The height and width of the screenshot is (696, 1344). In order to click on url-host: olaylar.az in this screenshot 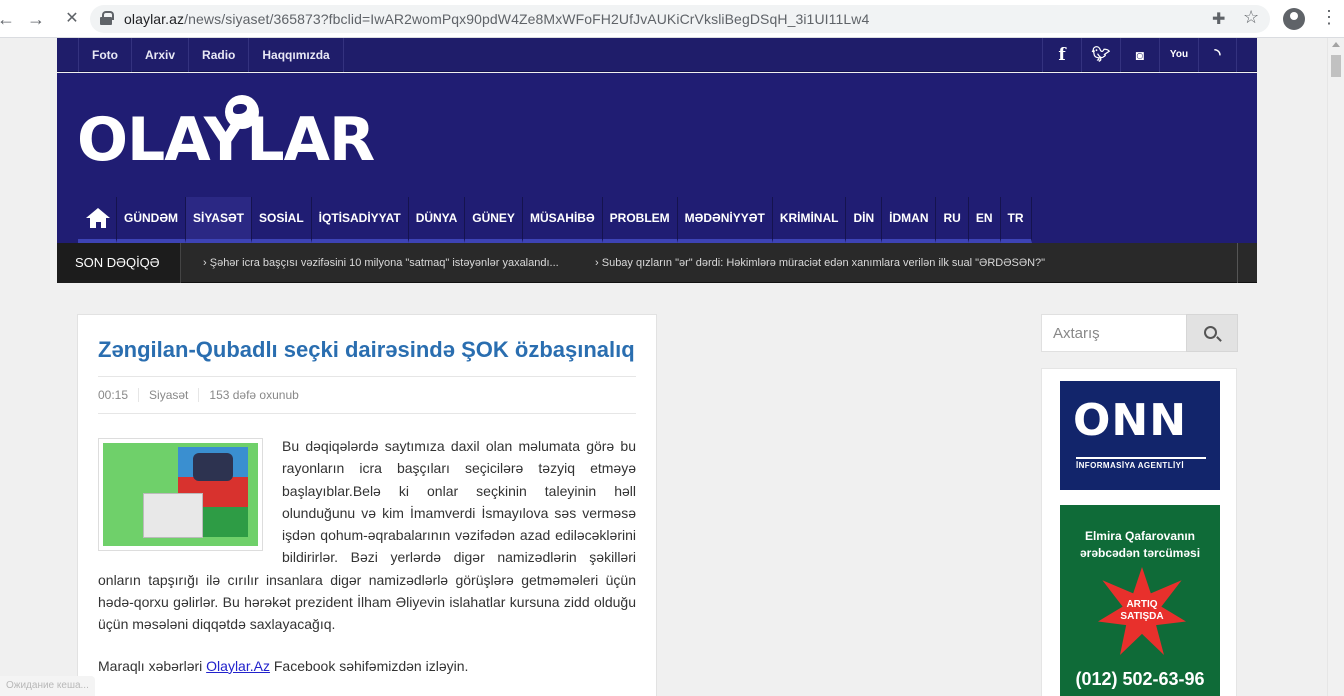, I will do `click(154, 19)`.